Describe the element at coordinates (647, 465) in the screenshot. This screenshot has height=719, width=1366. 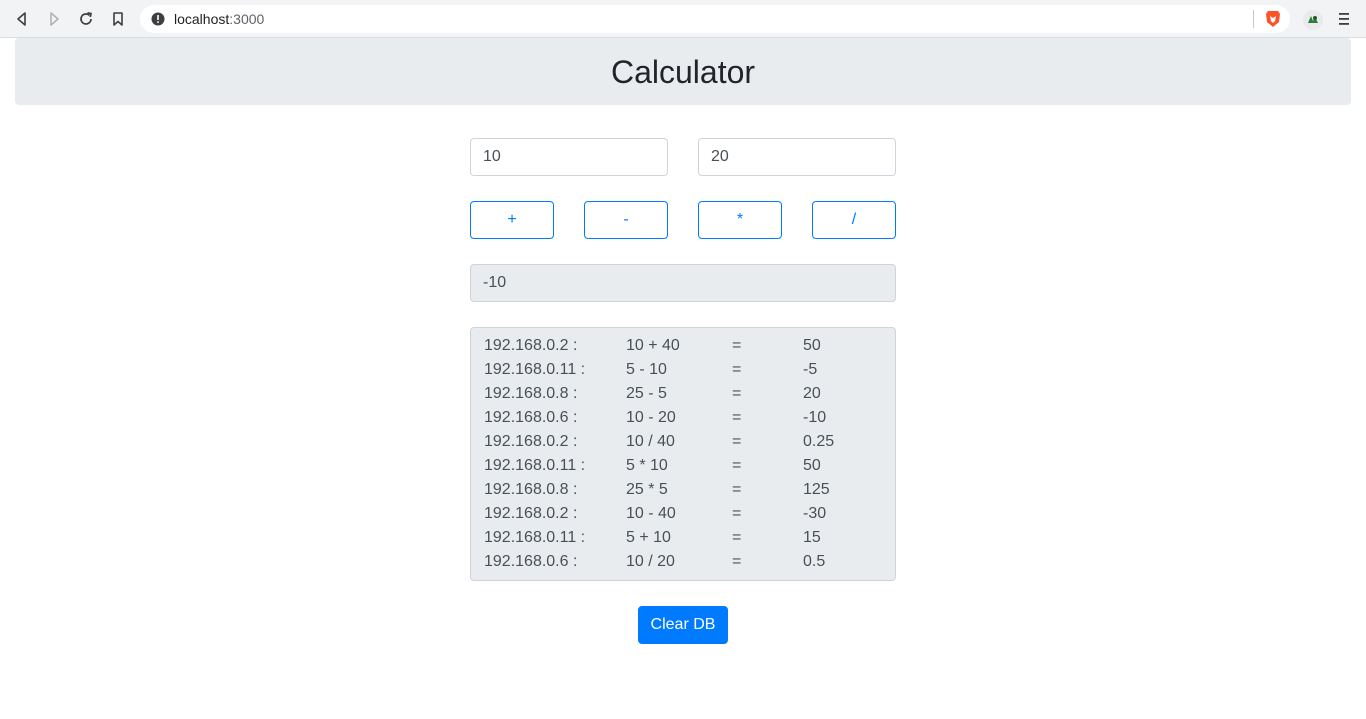
I see `history-expression: 5 * 10` at that location.